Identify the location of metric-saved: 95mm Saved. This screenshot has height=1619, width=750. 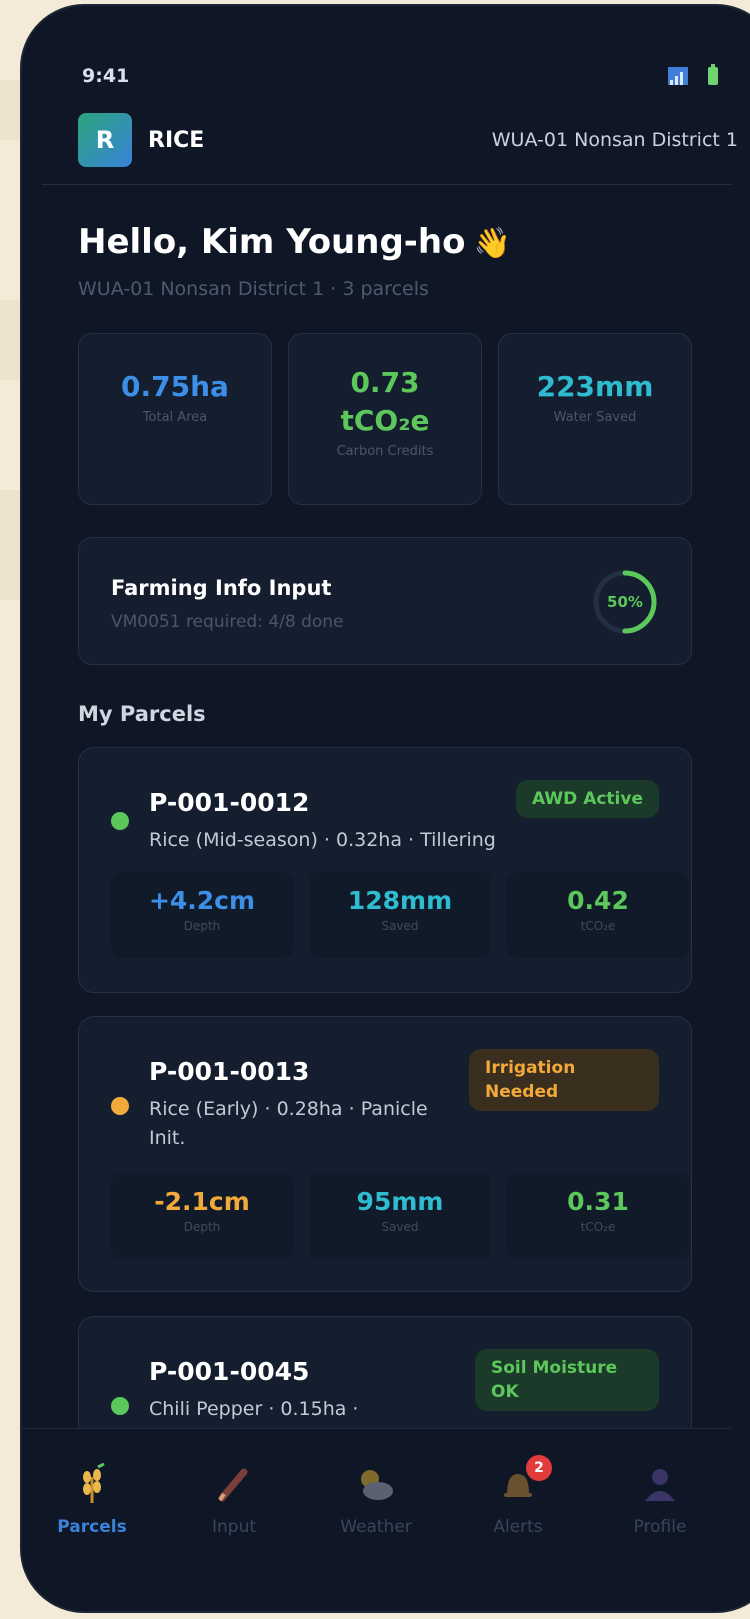
(400, 1216).